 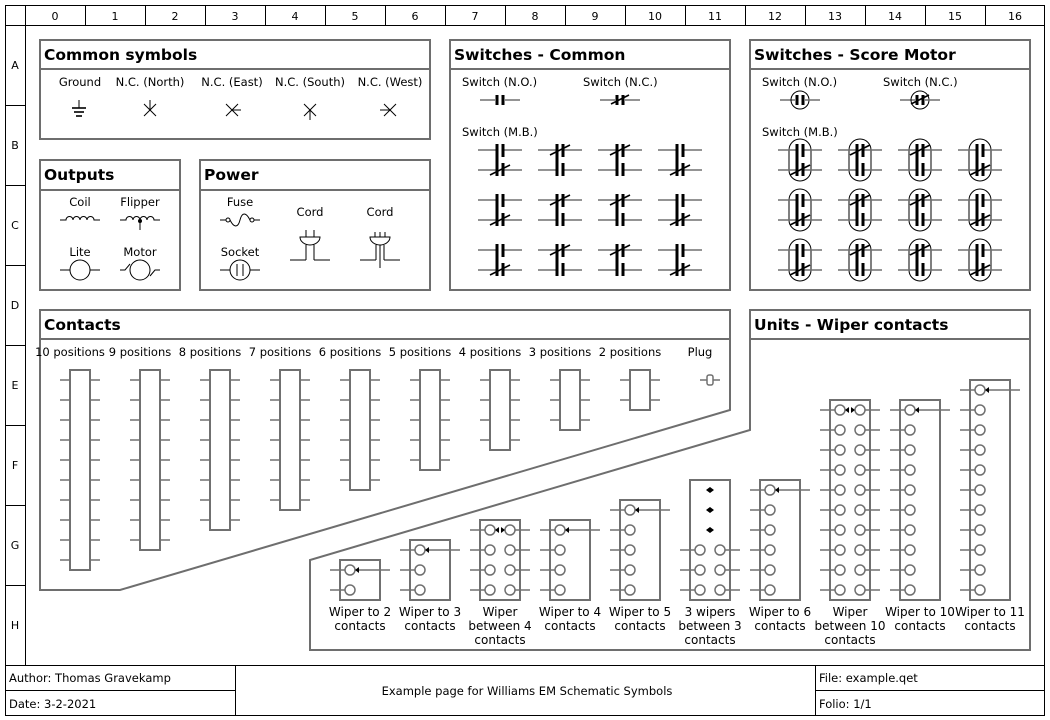 I want to click on contact-label: 9 positions, so click(x=140, y=352).